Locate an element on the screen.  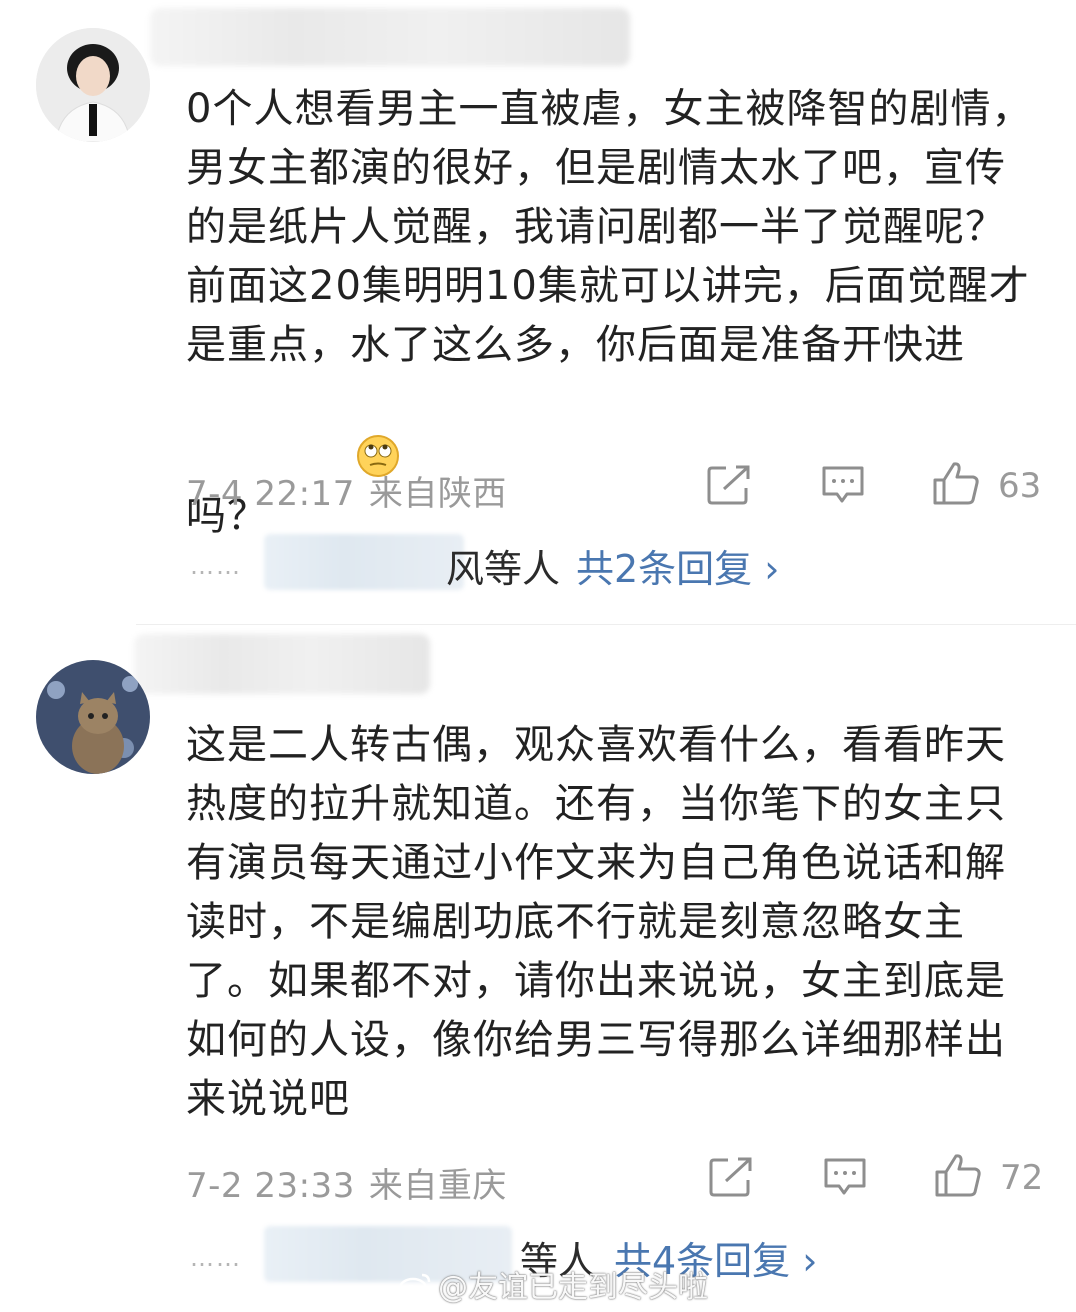
weibo-logo-icon is located at coordinates (415, 1289).